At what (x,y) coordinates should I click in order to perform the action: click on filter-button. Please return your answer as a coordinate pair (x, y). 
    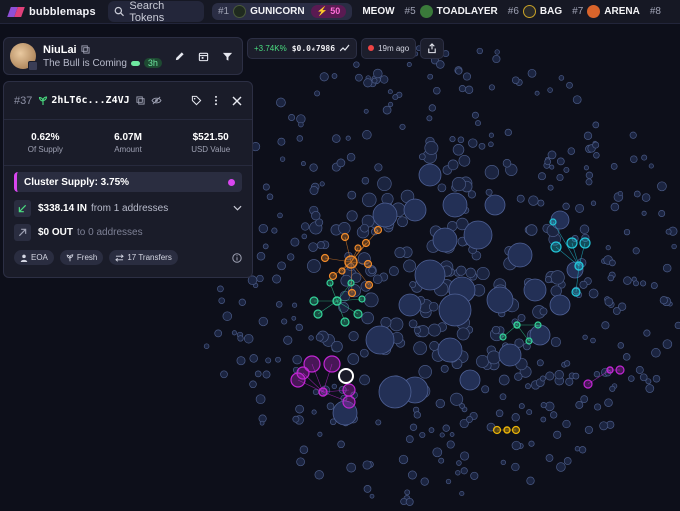
    Looking at the image, I should click on (227, 56).